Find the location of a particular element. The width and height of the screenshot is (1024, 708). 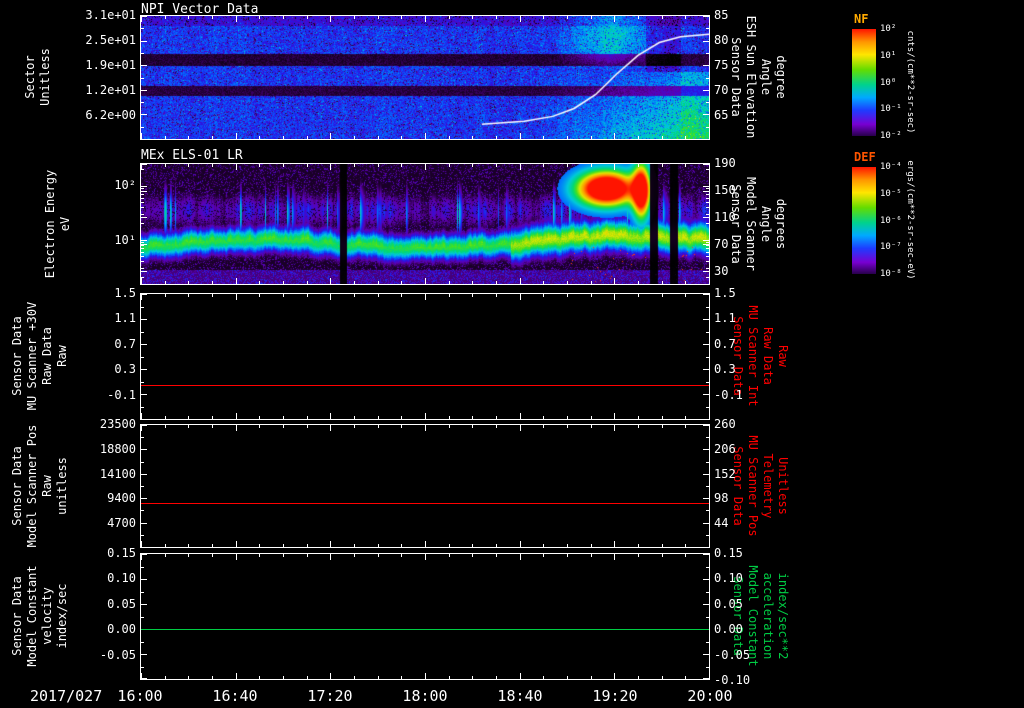

npi-spectrogram-panel is located at coordinates (425, 77).